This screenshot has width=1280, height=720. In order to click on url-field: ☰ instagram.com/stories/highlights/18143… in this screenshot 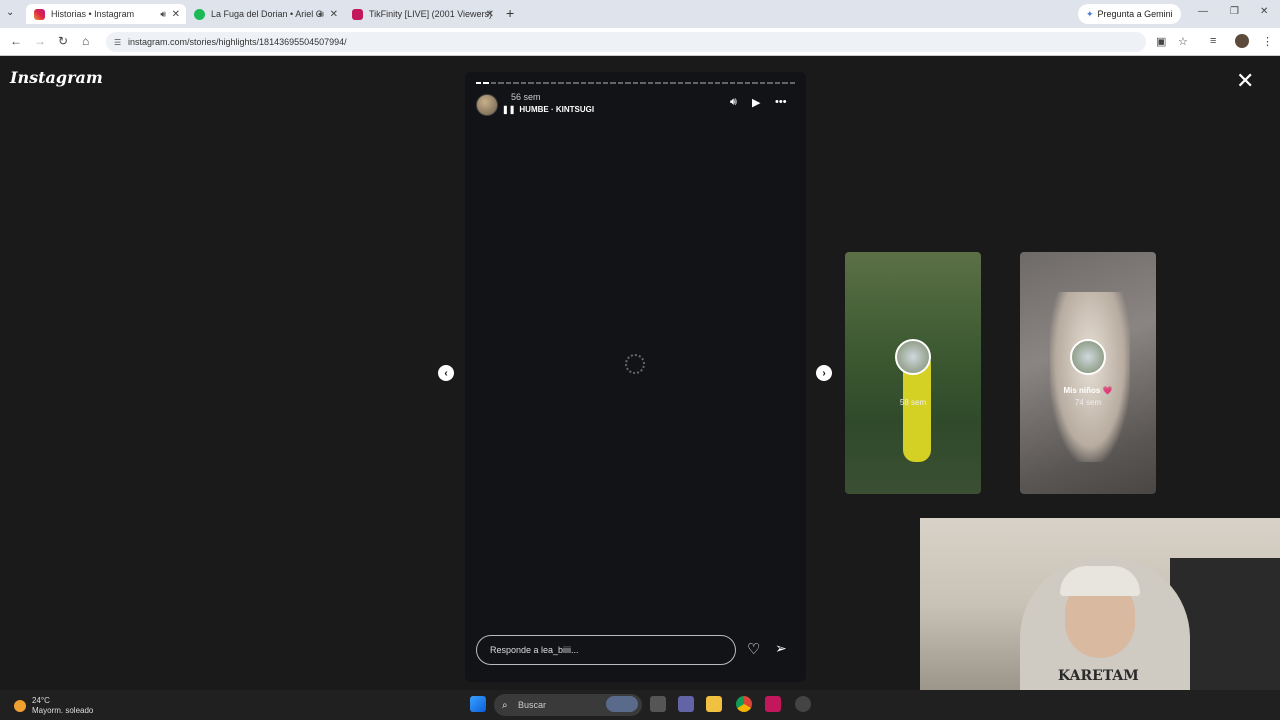, I will do `click(626, 42)`.